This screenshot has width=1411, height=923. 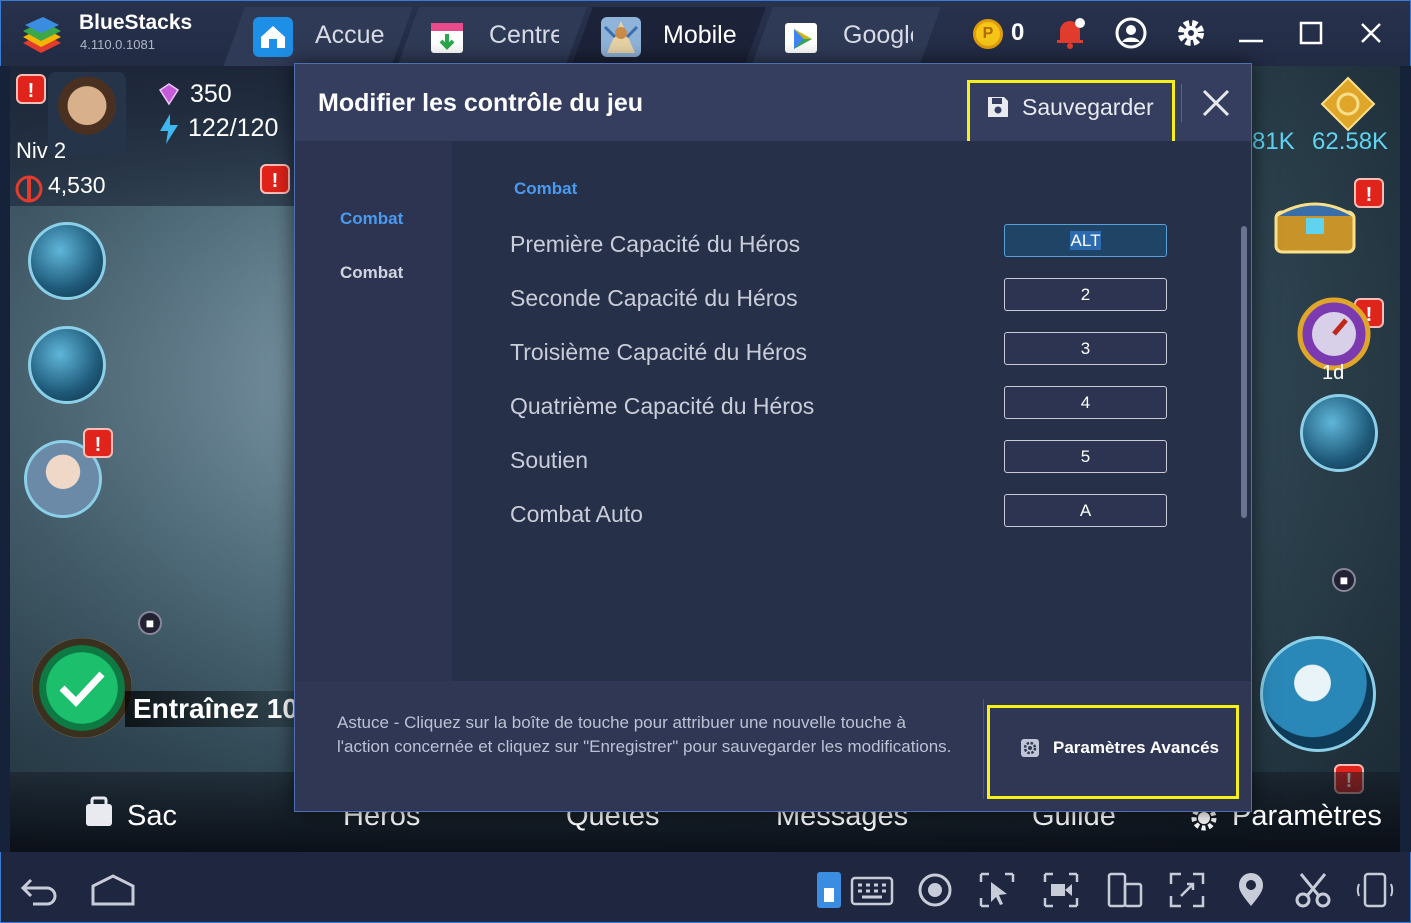 What do you see at coordinates (371, 273) in the screenshot?
I see `sidebar-item-combat: Combat` at bounding box center [371, 273].